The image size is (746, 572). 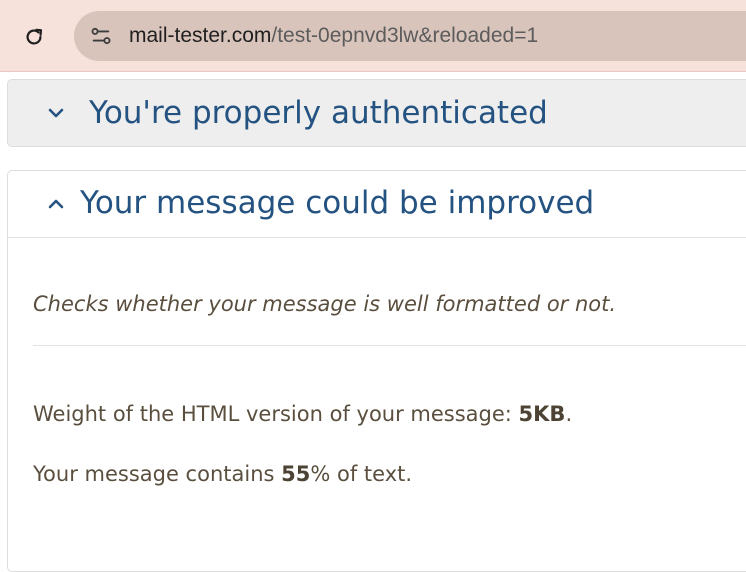 What do you see at coordinates (157, 474) in the screenshot?
I see `text-ratio-label: Your message contains` at bounding box center [157, 474].